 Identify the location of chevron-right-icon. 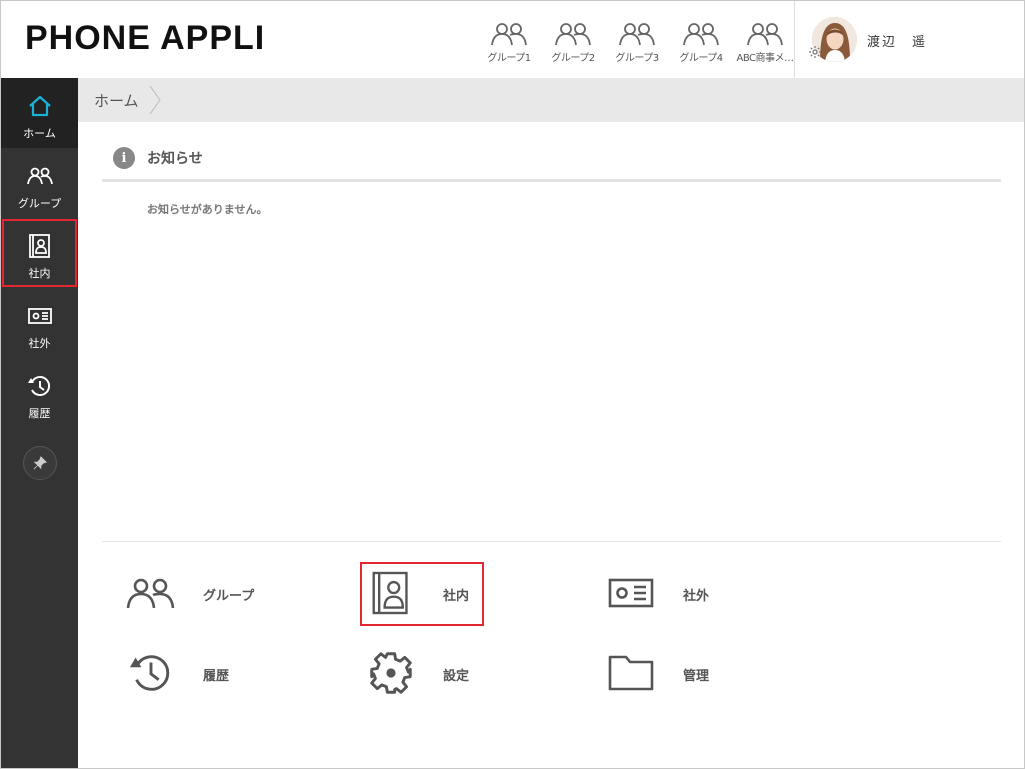
(155, 100).